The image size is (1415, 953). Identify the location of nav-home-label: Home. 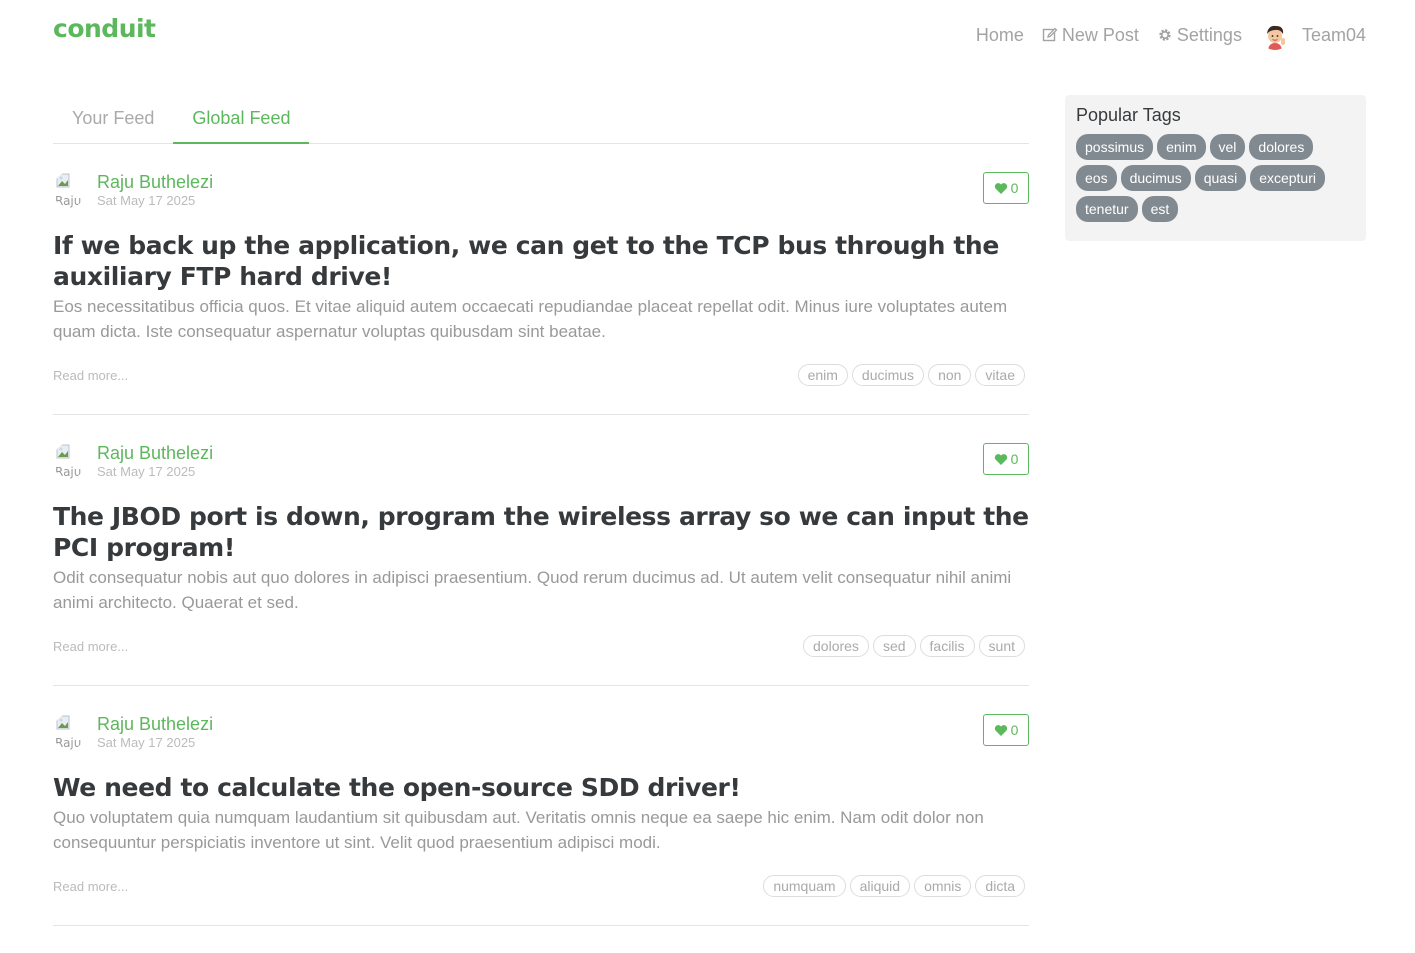
(999, 34).